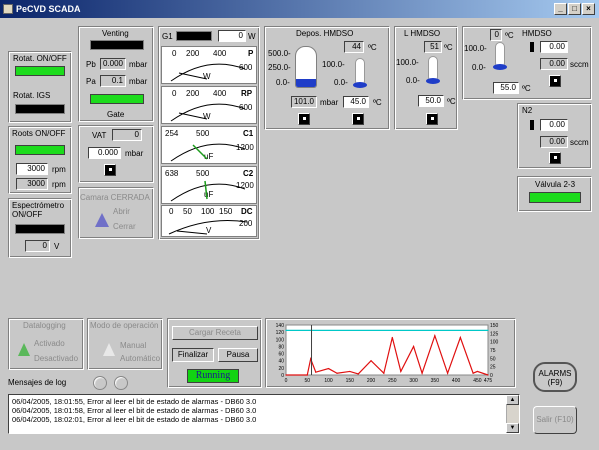  I want to click on rotat-igs-led, so click(40, 109).